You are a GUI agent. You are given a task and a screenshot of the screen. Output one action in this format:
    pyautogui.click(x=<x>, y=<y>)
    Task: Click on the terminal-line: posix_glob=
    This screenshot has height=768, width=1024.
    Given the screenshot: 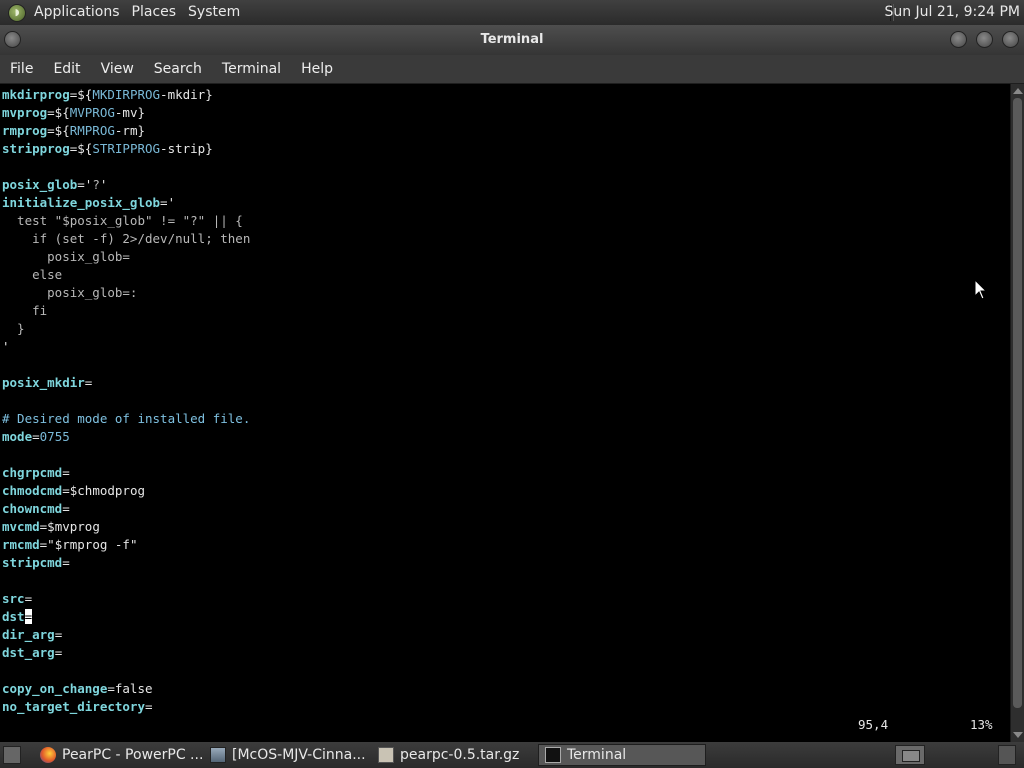 What is the action you would take?
    pyautogui.click(x=126, y=257)
    